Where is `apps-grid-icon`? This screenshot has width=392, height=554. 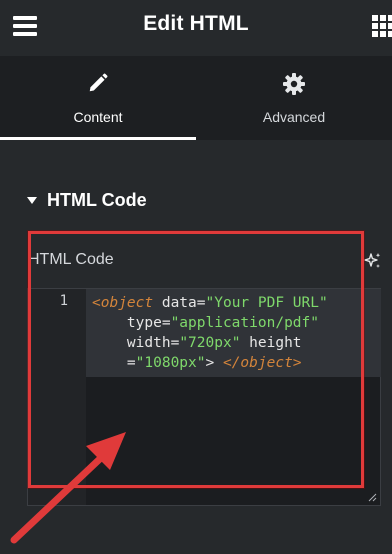 apps-grid-icon is located at coordinates (381, 26).